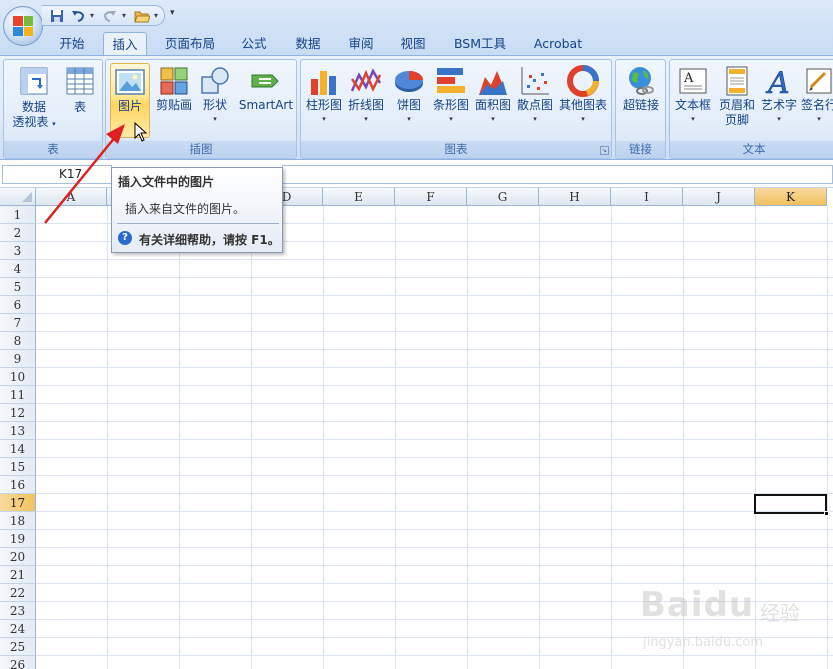 This screenshot has height=669, width=833. I want to click on open-folder-icon, so click(142, 15).